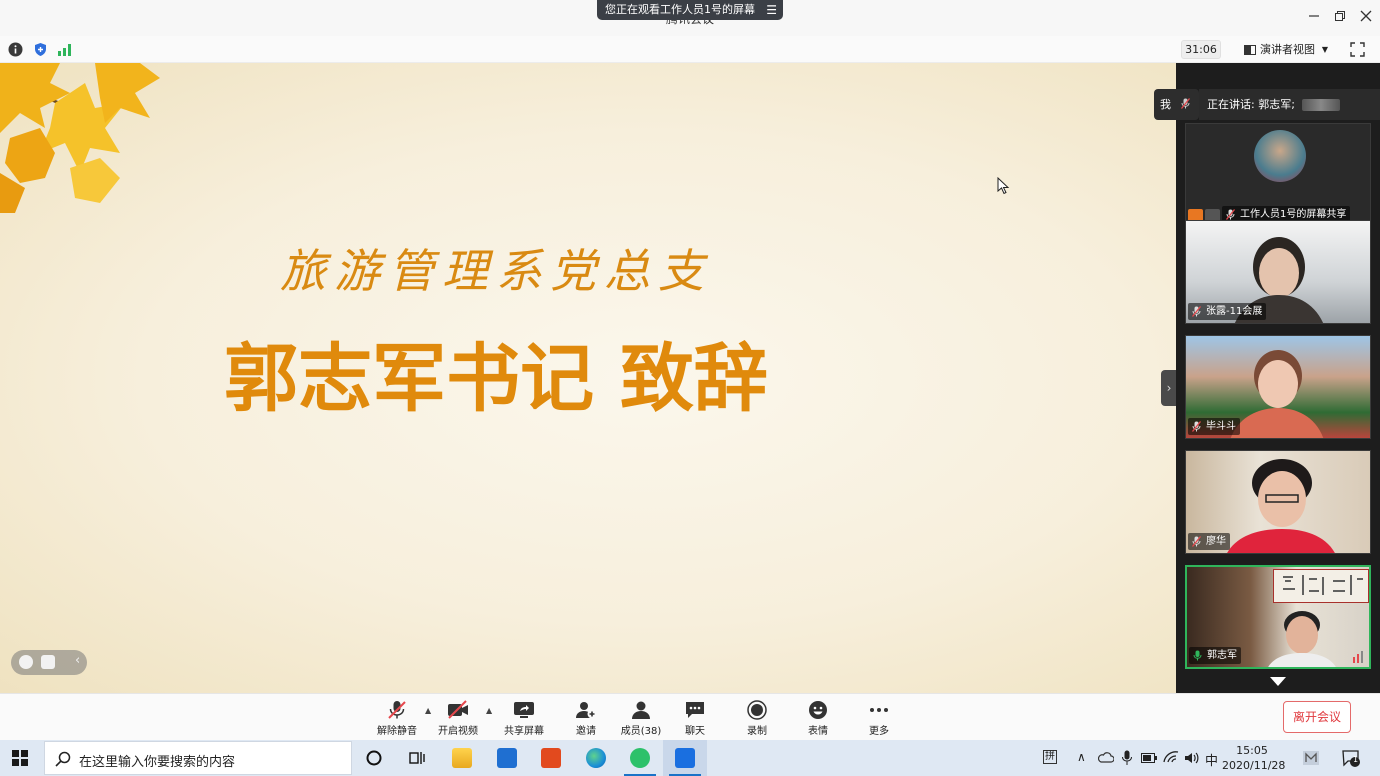 The height and width of the screenshot is (776, 1380). Describe the element at coordinates (77, 660) in the screenshot. I see `chevron-left-icon: ‹` at that location.